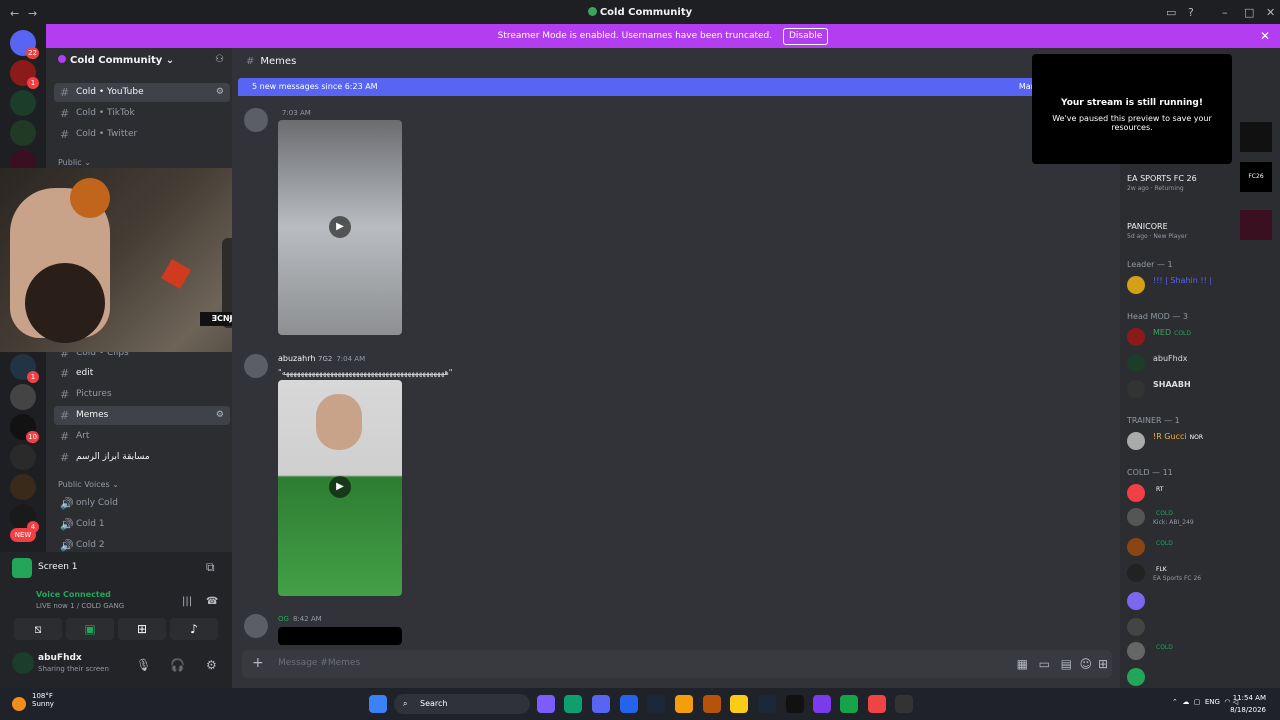 The image size is (1280, 720). I want to click on camera-off-button: ⧅, so click(38, 629).